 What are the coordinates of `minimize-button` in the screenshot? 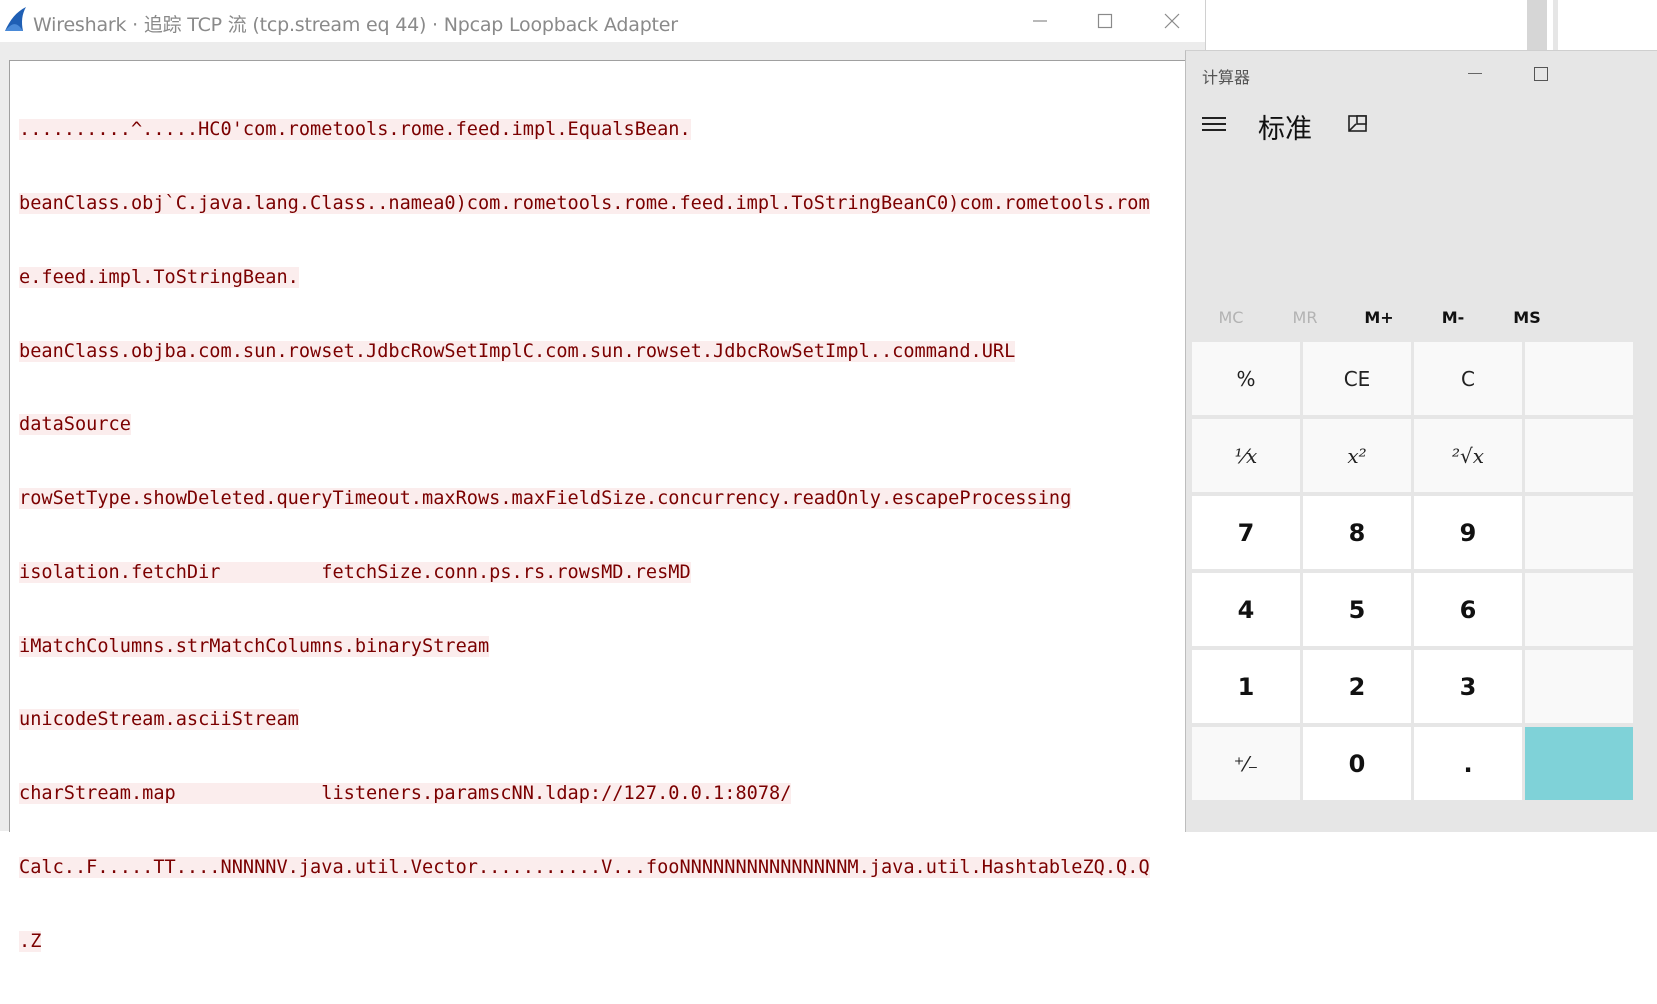 It's located at (1040, 21).